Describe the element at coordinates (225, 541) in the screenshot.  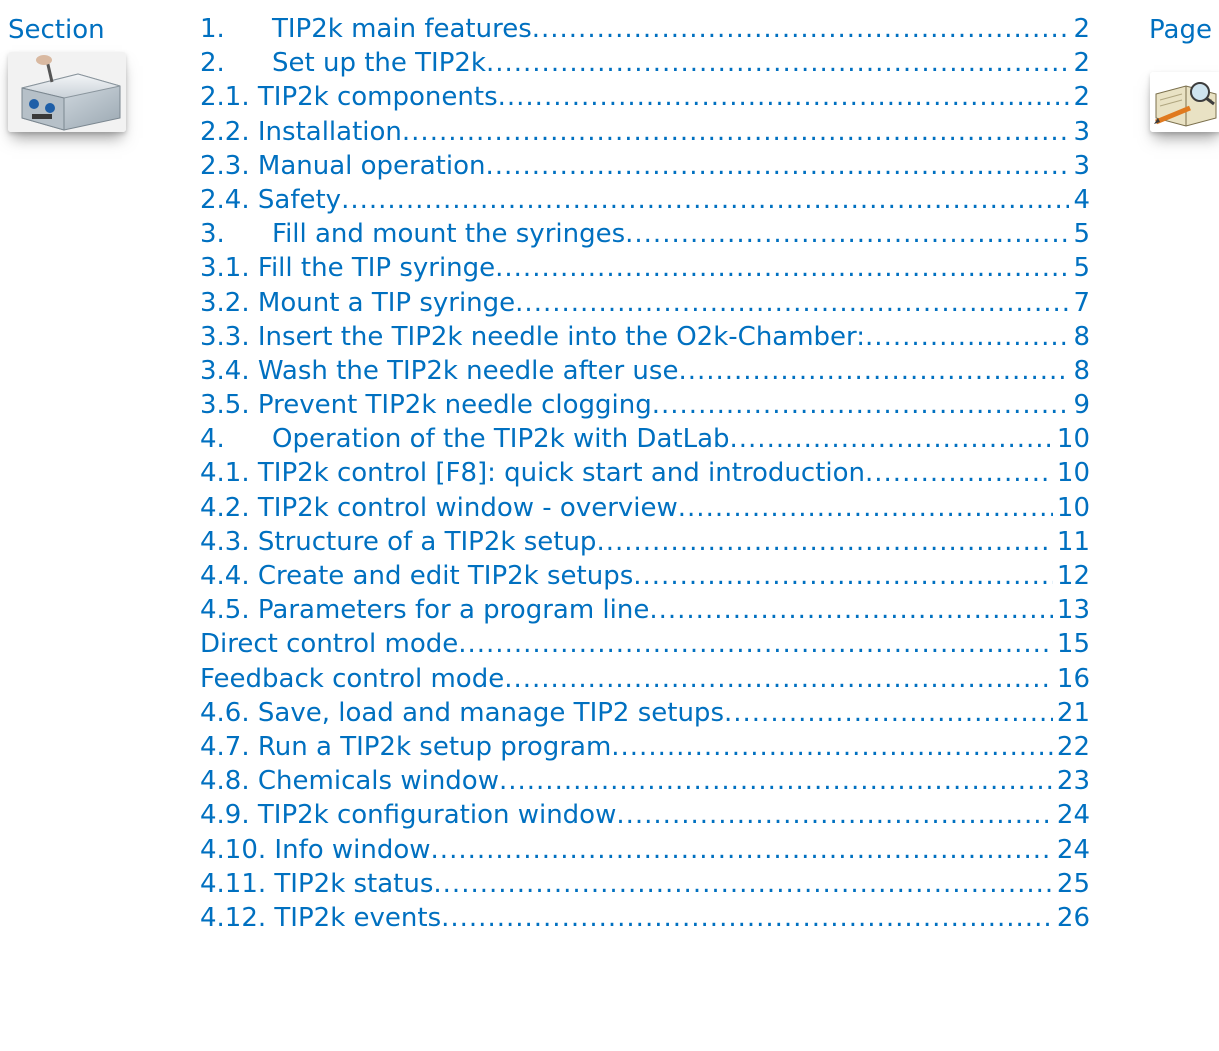
I see `toc-entry-number: 4.3.` at that location.